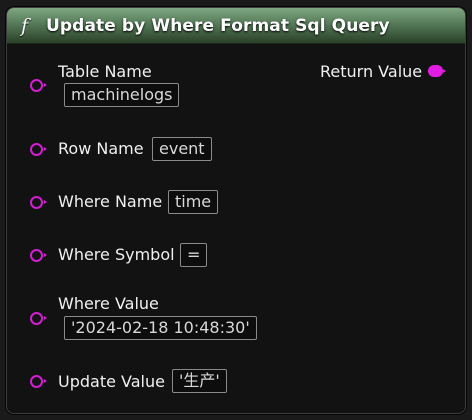  What do you see at coordinates (101, 148) in the screenshot?
I see `row-name-label: Row Name` at bounding box center [101, 148].